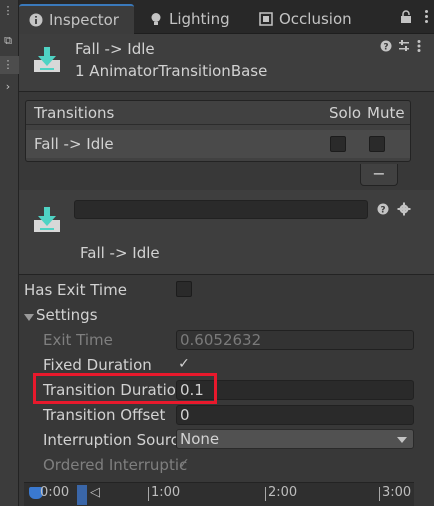 The image size is (434, 506). I want to click on tab-inspector: Inspector, so click(76, 19).